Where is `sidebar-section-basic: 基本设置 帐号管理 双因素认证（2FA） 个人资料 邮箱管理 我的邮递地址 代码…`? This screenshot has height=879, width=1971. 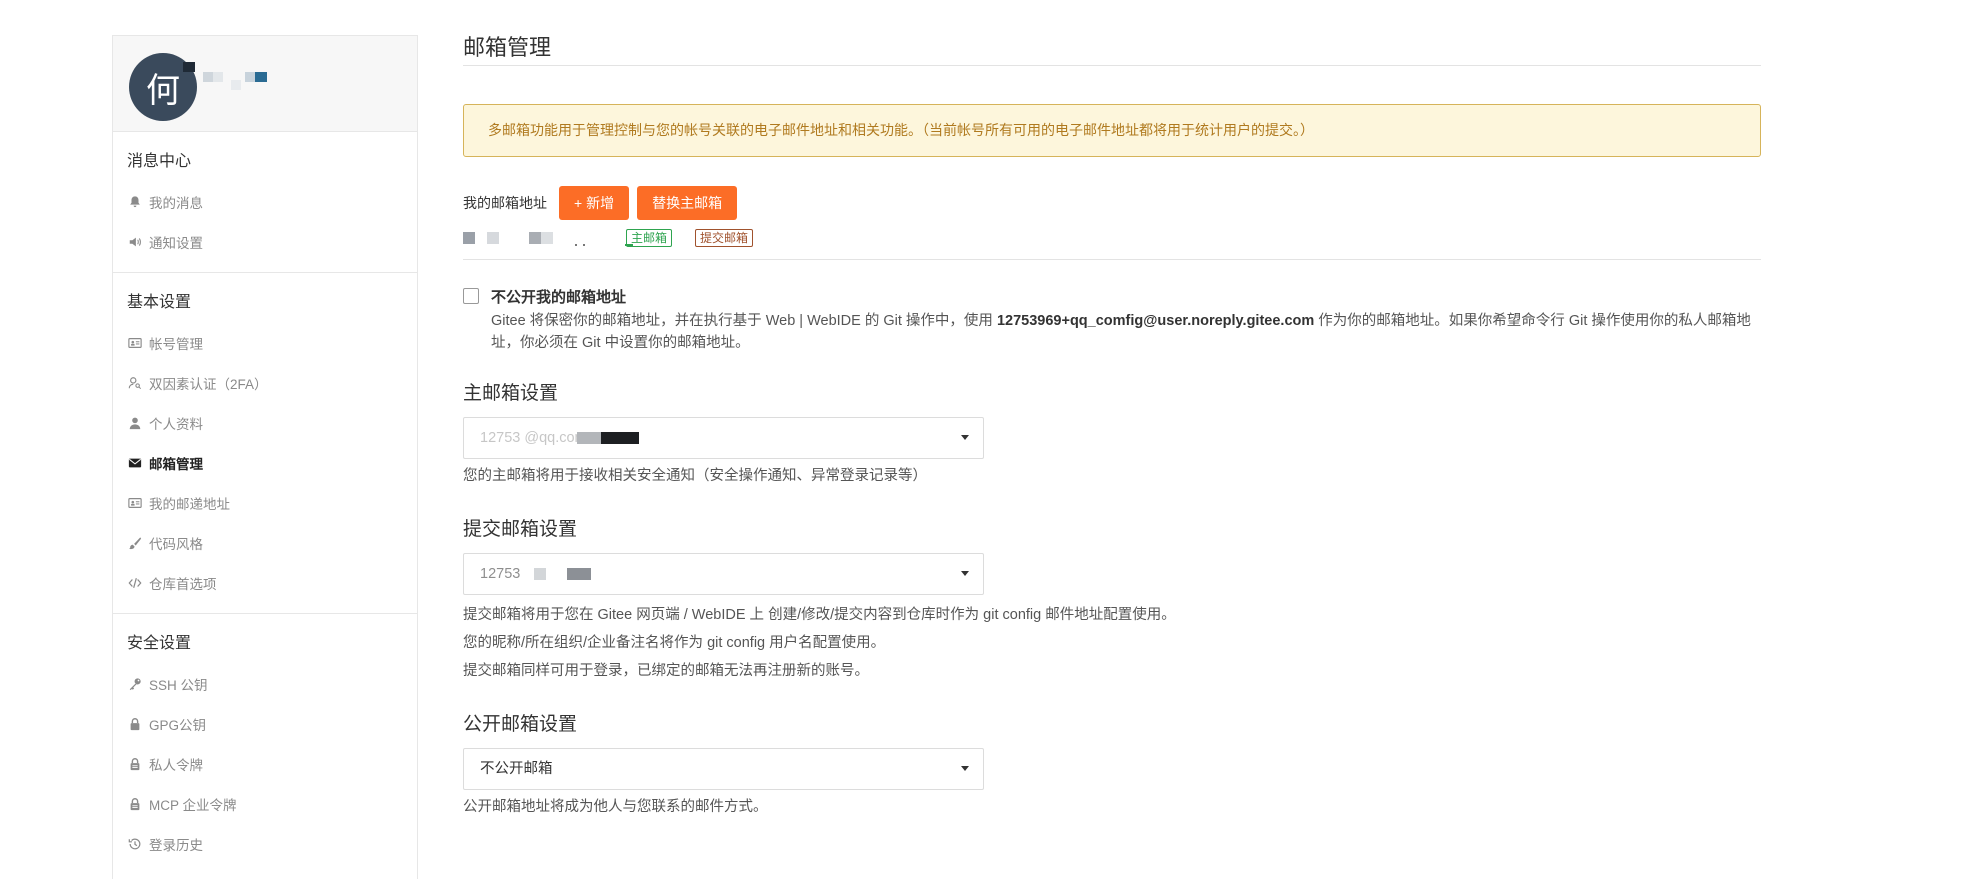
sidebar-section-basic: 基本设置 帐号管理 双因素认证（2FA） 个人资料 邮箱管理 我的邮递地址 代码… is located at coordinates (265, 443).